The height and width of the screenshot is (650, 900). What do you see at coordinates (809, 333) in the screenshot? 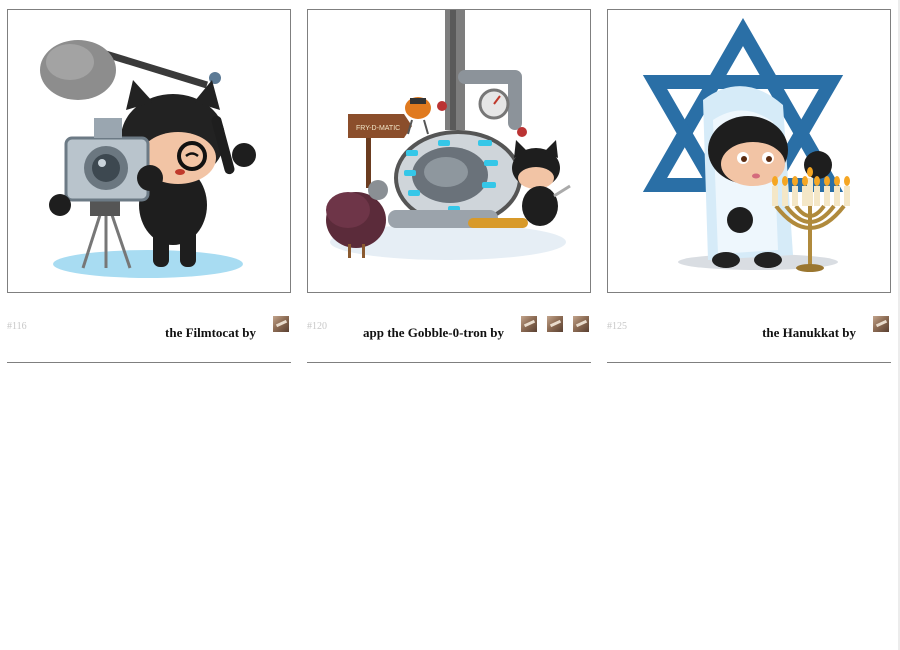
I see `octocat-title: the Hanukkat by` at bounding box center [809, 333].